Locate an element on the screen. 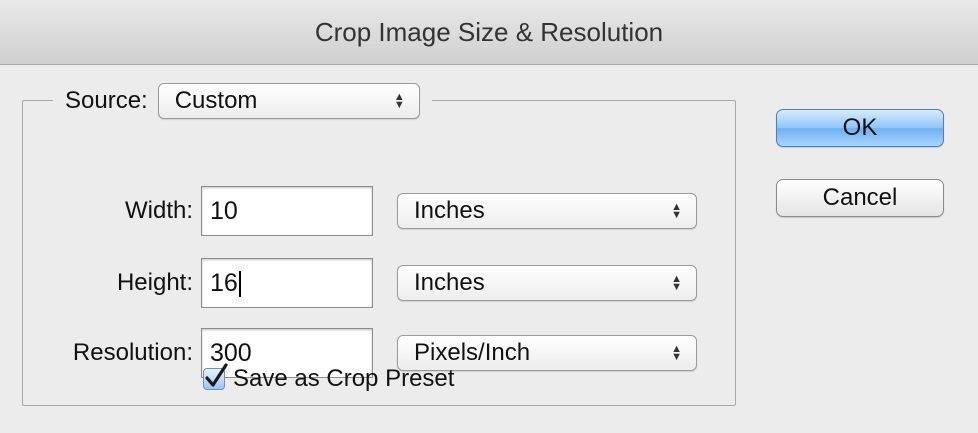  width-unit-popup: Inches ▲ ▼ is located at coordinates (547, 211).